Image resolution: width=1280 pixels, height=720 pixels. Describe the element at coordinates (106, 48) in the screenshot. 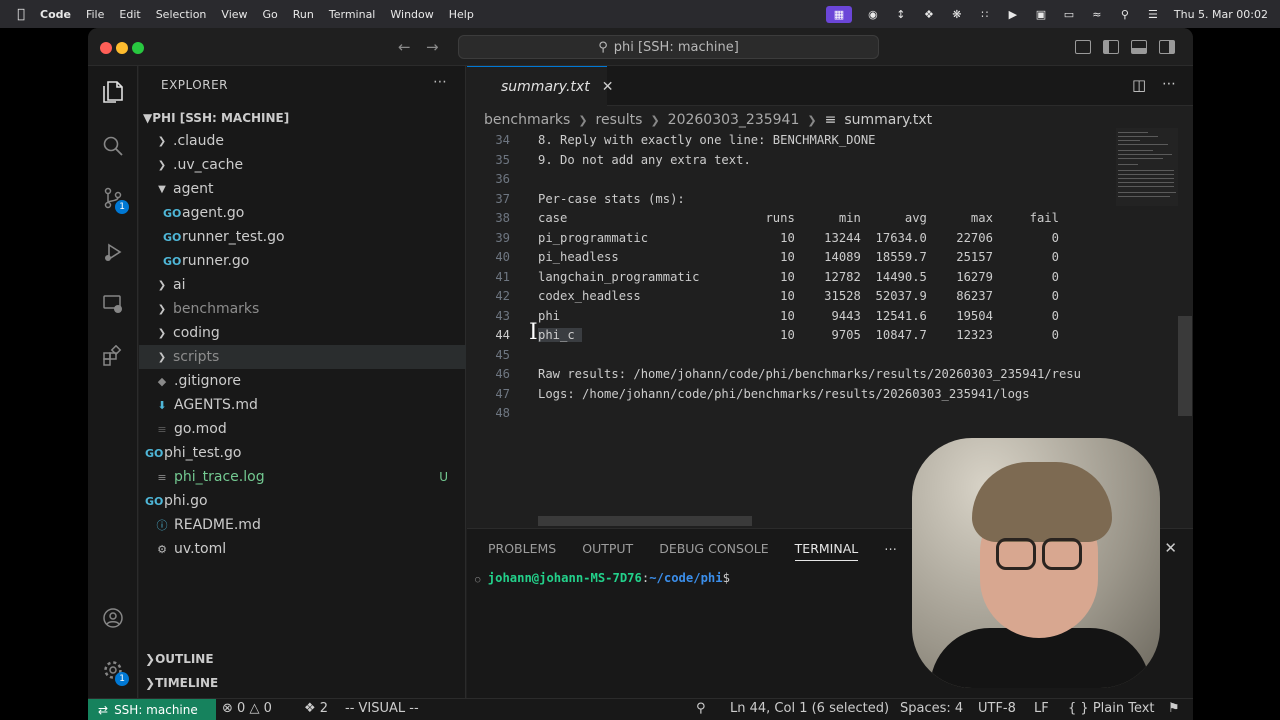

I see `close-window-button` at that location.